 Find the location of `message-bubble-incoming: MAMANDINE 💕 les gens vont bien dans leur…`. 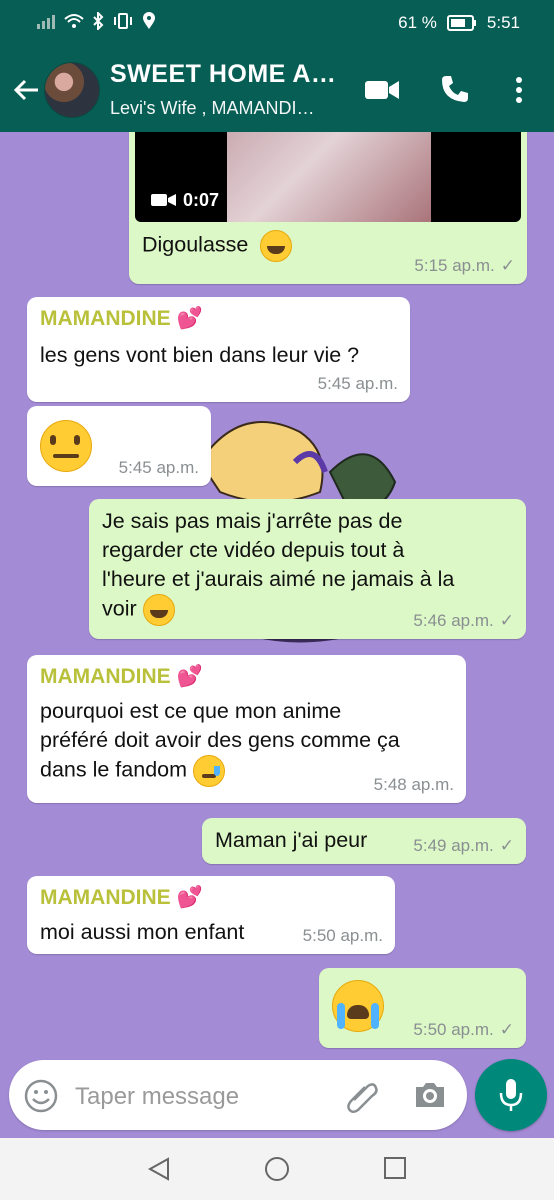

message-bubble-incoming: MAMANDINE 💕 les gens vont bien dans leur… is located at coordinates (218, 349).